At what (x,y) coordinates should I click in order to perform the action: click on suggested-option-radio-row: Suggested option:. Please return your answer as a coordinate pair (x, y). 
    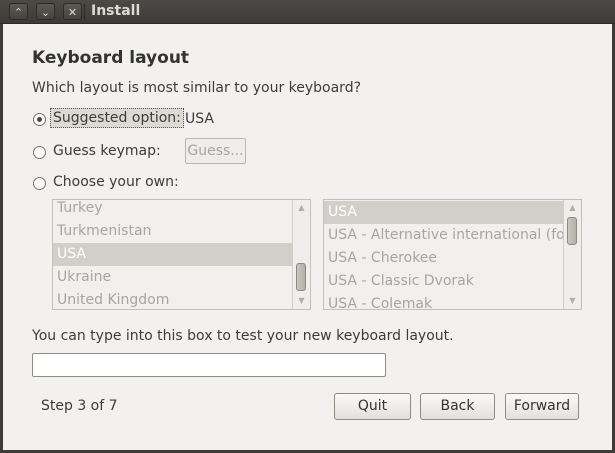
    Looking at the image, I should click on (108, 119).